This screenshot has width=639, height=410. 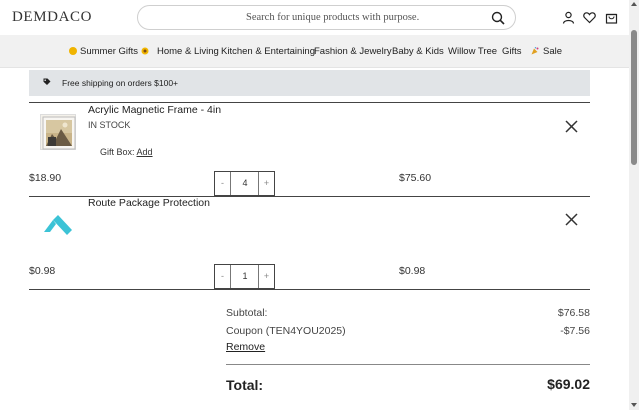 What do you see at coordinates (52, 17) in the screenshot?
I see `site-logo: DEMDACO` at bounding box center [52, 17].